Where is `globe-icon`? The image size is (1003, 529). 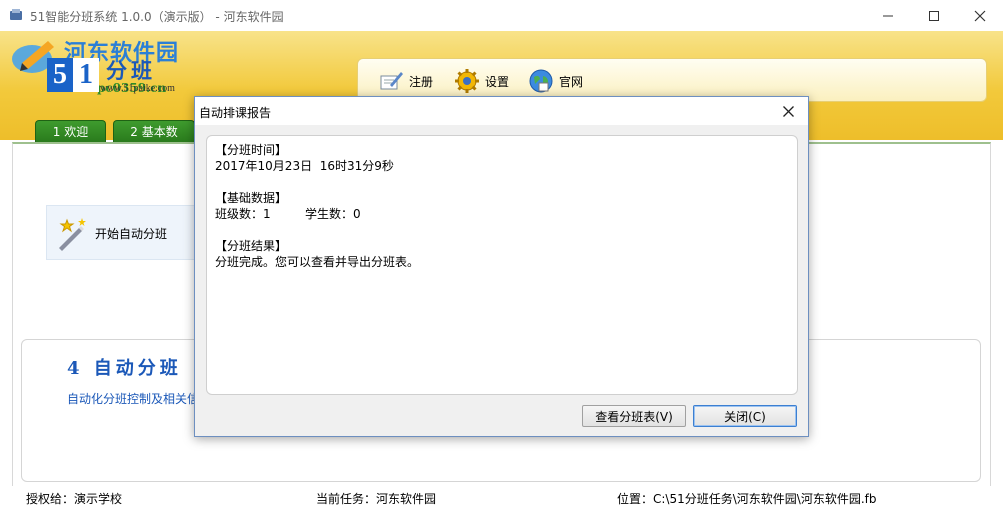 globe-icon is located at coordinates (541, 81).